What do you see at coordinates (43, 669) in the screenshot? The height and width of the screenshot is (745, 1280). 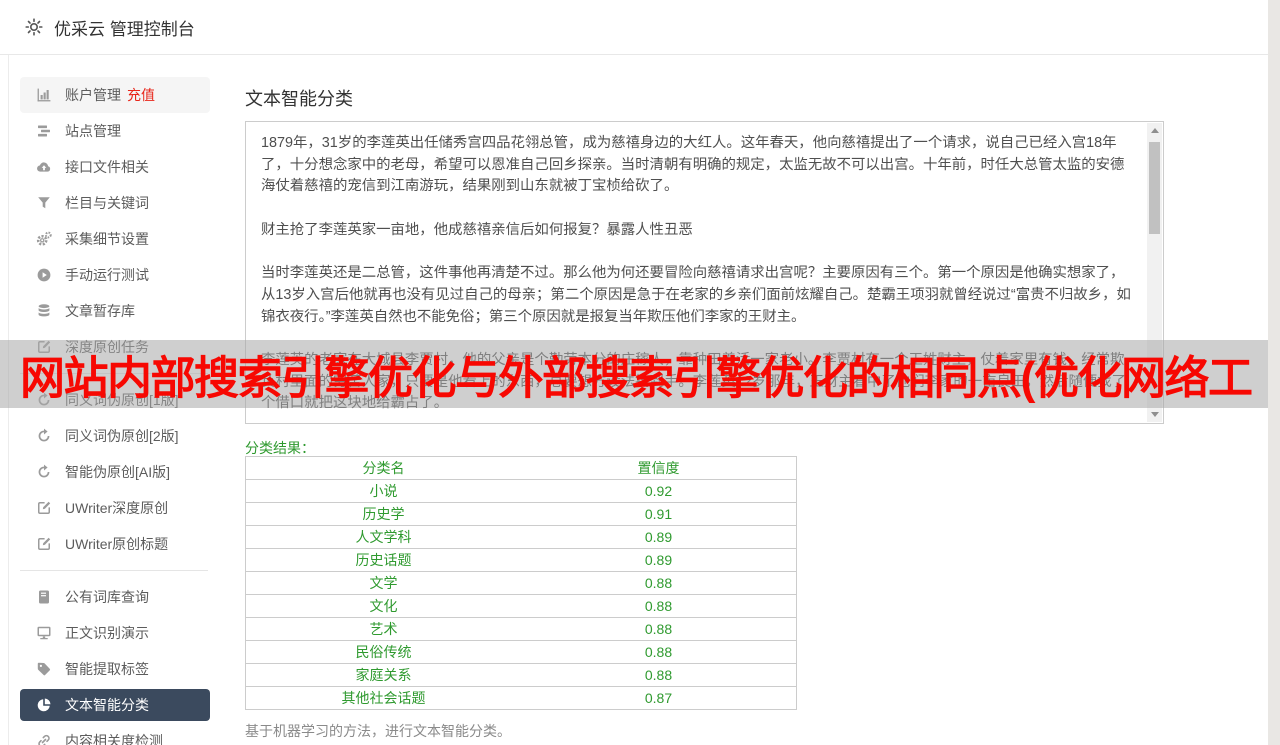 I see `tag-icon` at bounding box center [43, 669].